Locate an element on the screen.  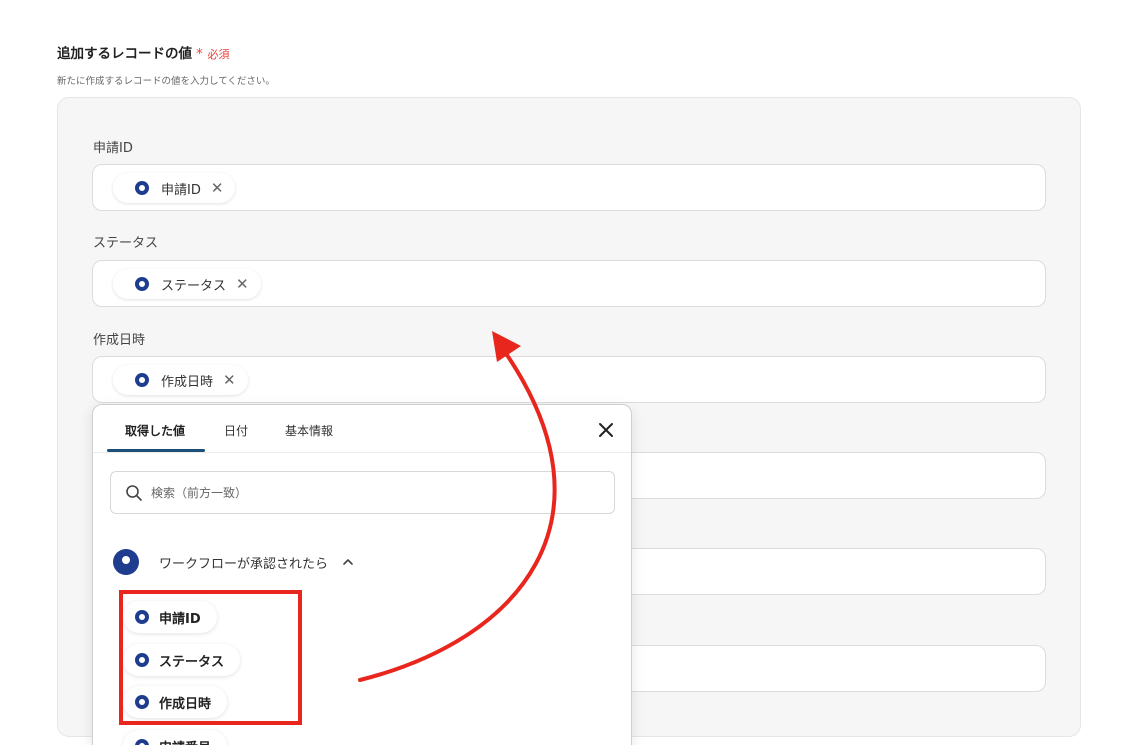
list-item-created-at: 作成日時 is located at coordinates (175, 702).